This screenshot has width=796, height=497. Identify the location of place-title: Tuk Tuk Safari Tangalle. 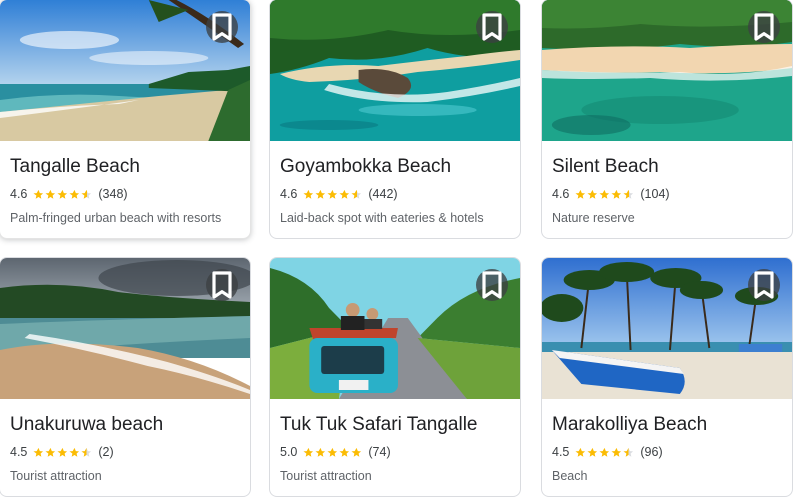
(379, 425).